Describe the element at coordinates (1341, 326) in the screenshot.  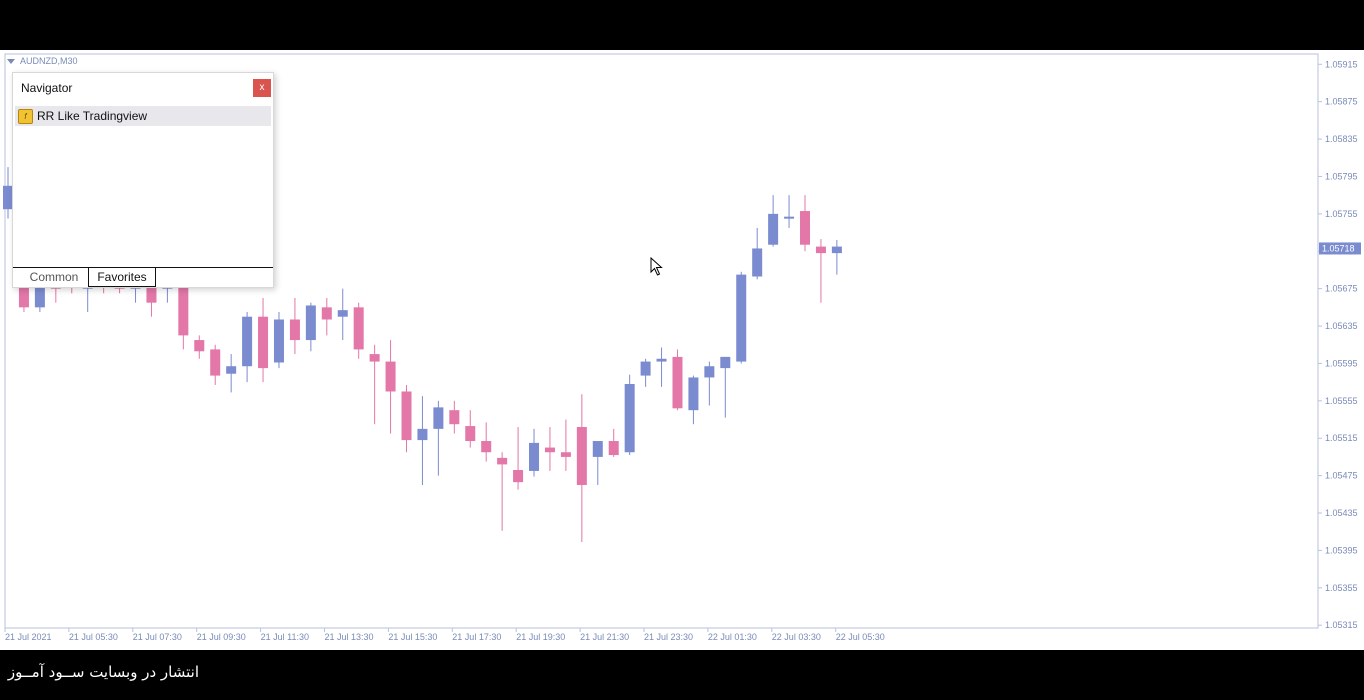
I see `y-tick-label: 1.05635` at that location.